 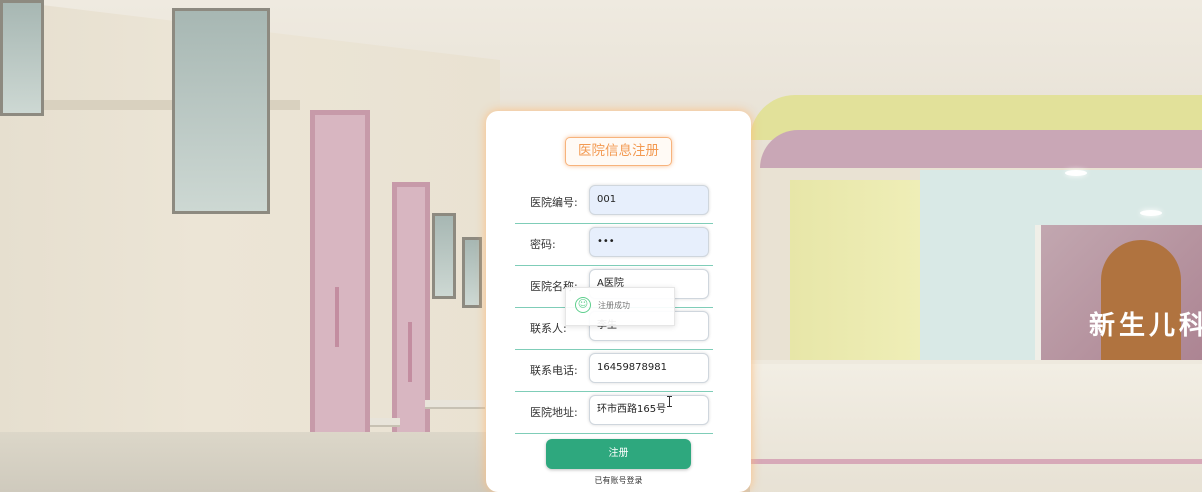 I want to click on field-contact-phone: 联系电话: 16459878981, so click(x=614, y=370).